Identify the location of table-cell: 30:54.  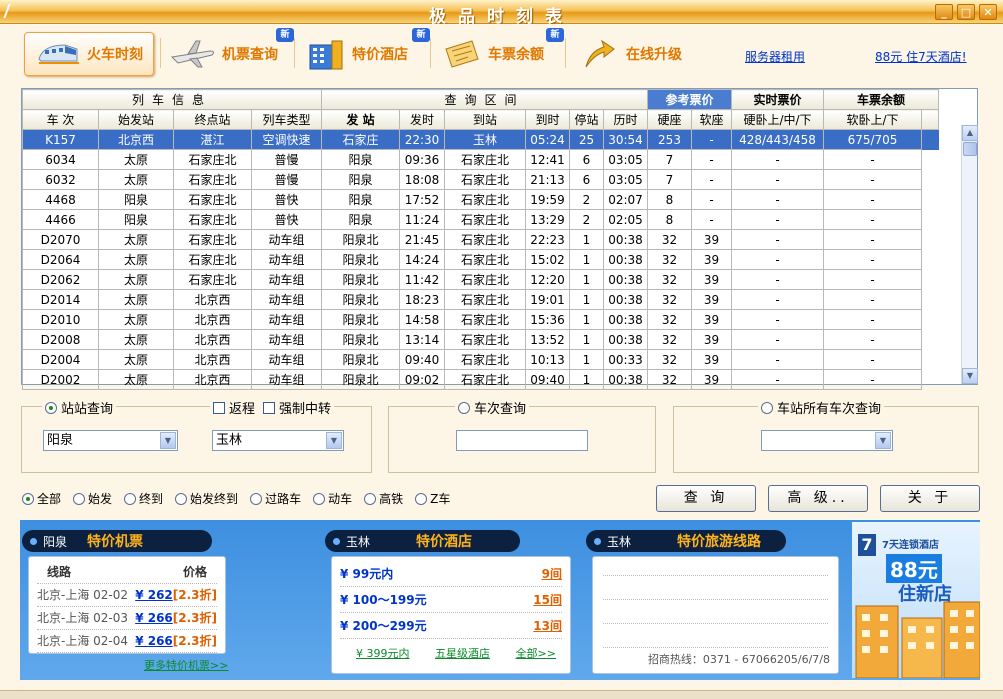
(625, 139).